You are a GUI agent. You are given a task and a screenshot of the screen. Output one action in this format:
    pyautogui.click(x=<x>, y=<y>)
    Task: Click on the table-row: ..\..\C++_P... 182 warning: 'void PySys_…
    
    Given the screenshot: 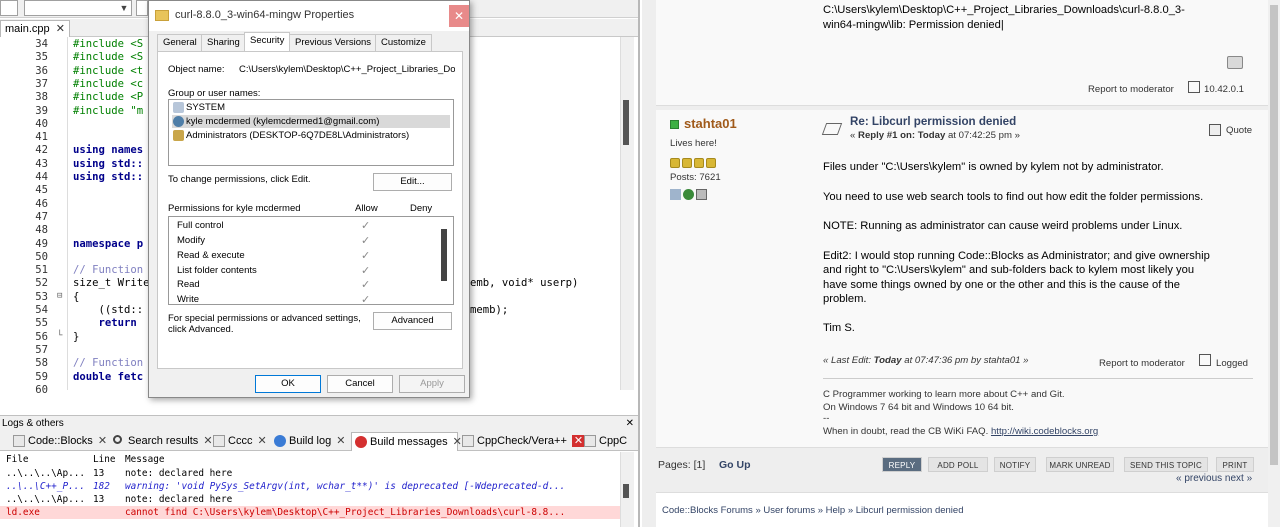 What is the action you would take?
    pyautogui.click(x=310, y=486)
    